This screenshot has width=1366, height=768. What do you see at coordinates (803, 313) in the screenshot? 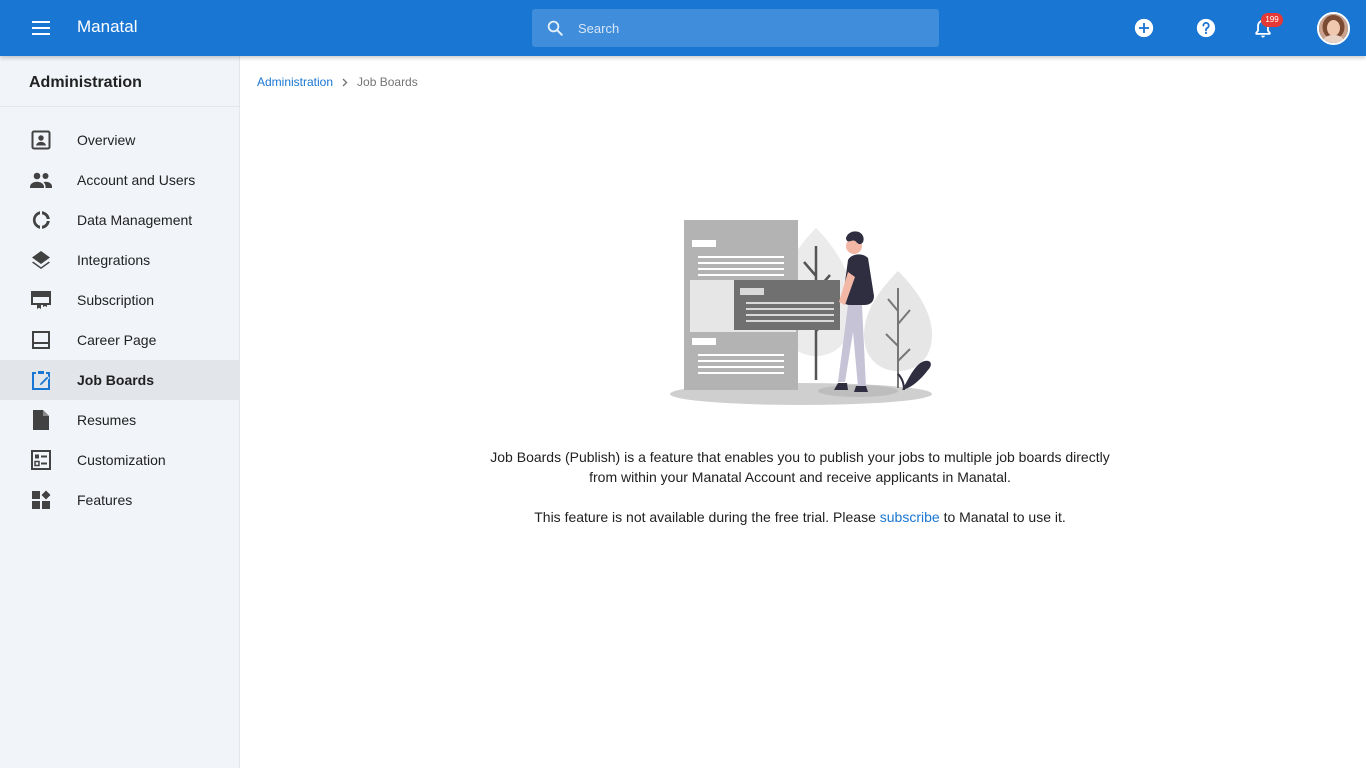
I see `job-boards-illustration` at bounding box center [803, 313].